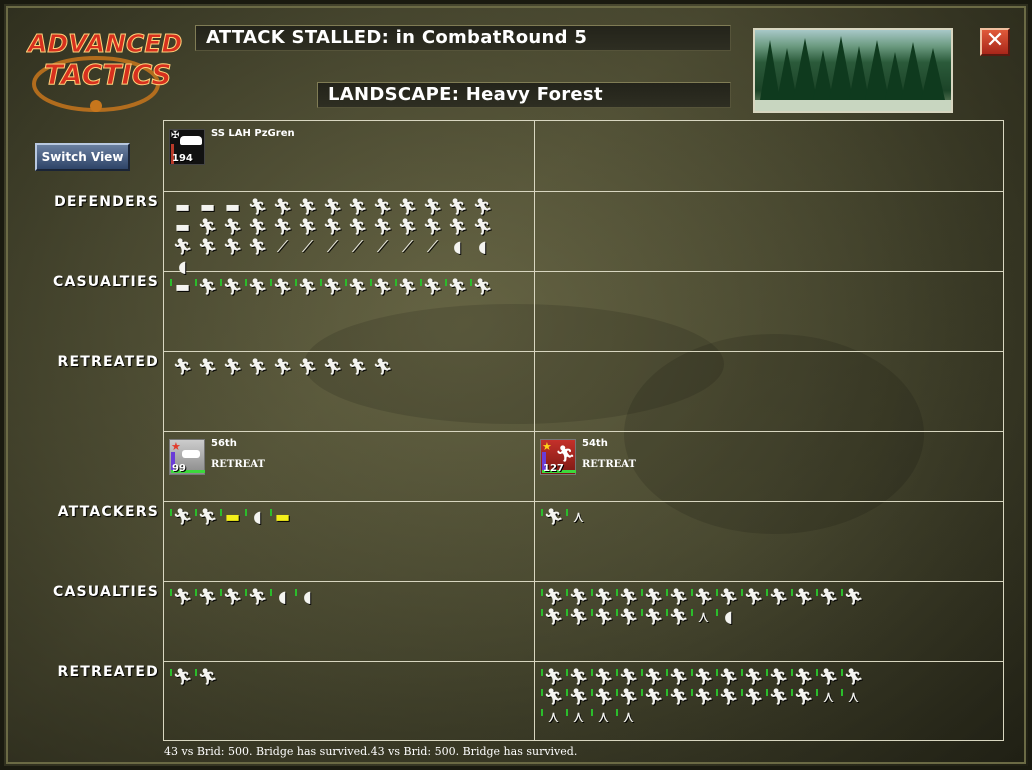  I want to click on defender-casualties-figures: ▬ 🏃︎ 🏃︎ 🏃︎ 🏃︎ 🏃︎ 🏃︎ 🏃︎ 🏃︎ 🏃︎ 🏃︎ 🏃︎ 🏃︎, so click(340, 287).